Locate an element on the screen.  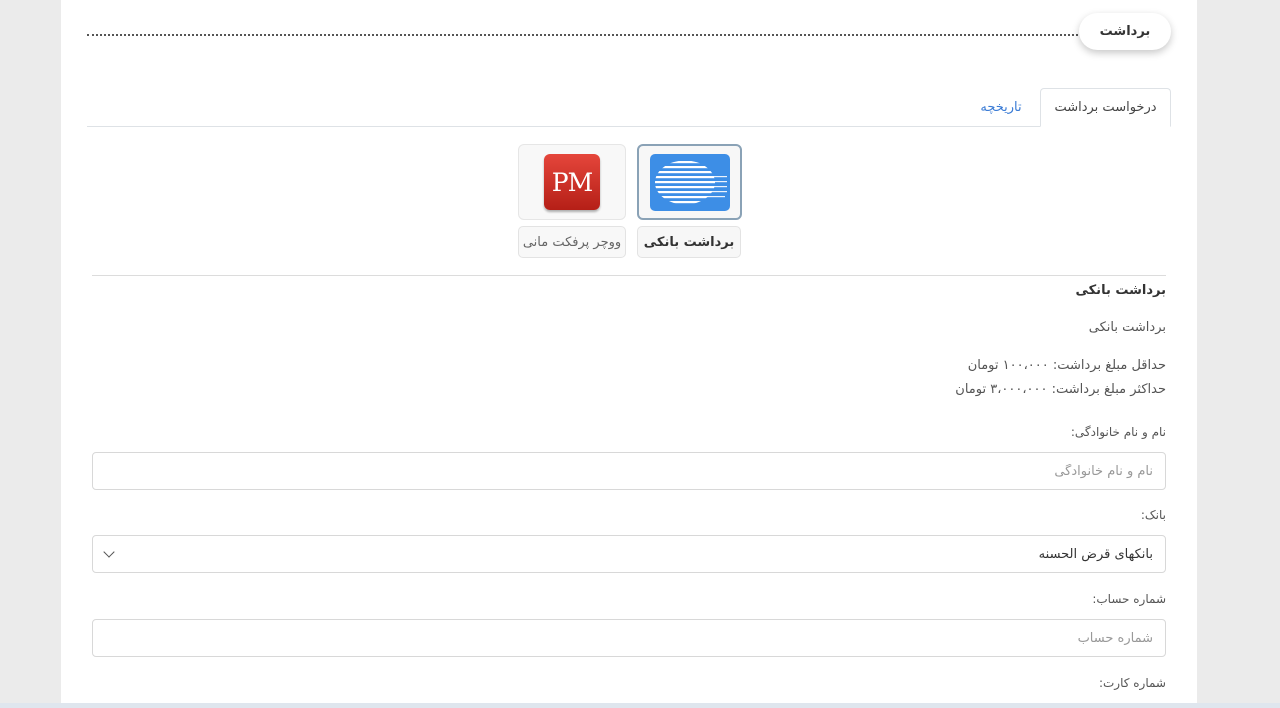
tab-history: تاریخچه is located at coordinates (1001, 107).